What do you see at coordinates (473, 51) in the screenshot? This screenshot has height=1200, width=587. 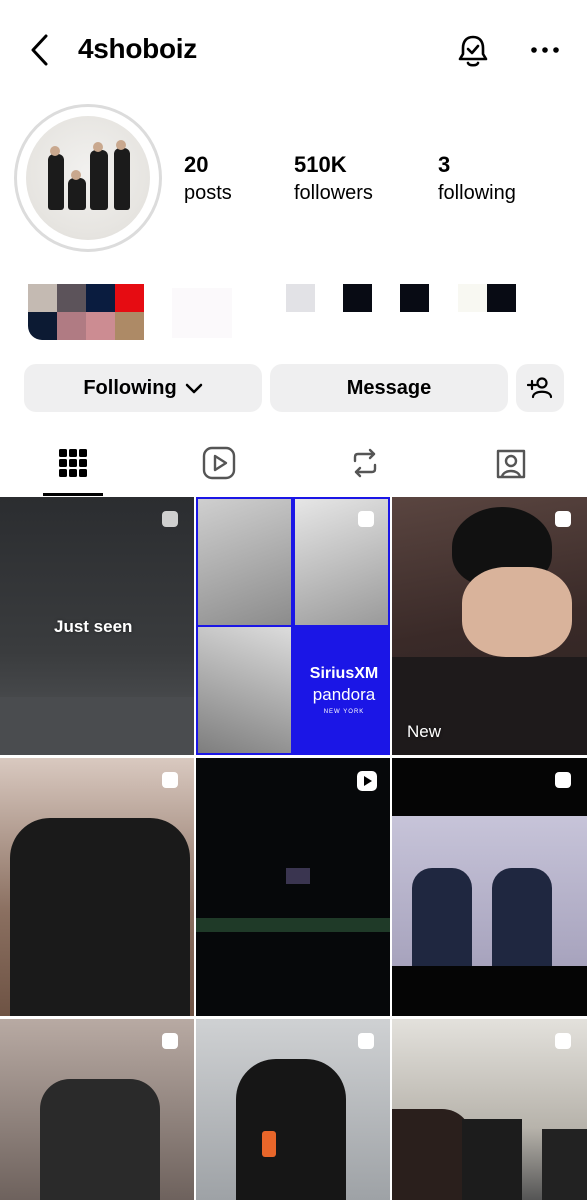 I see `notification-bell-icon` at bounding box center [473, 51].